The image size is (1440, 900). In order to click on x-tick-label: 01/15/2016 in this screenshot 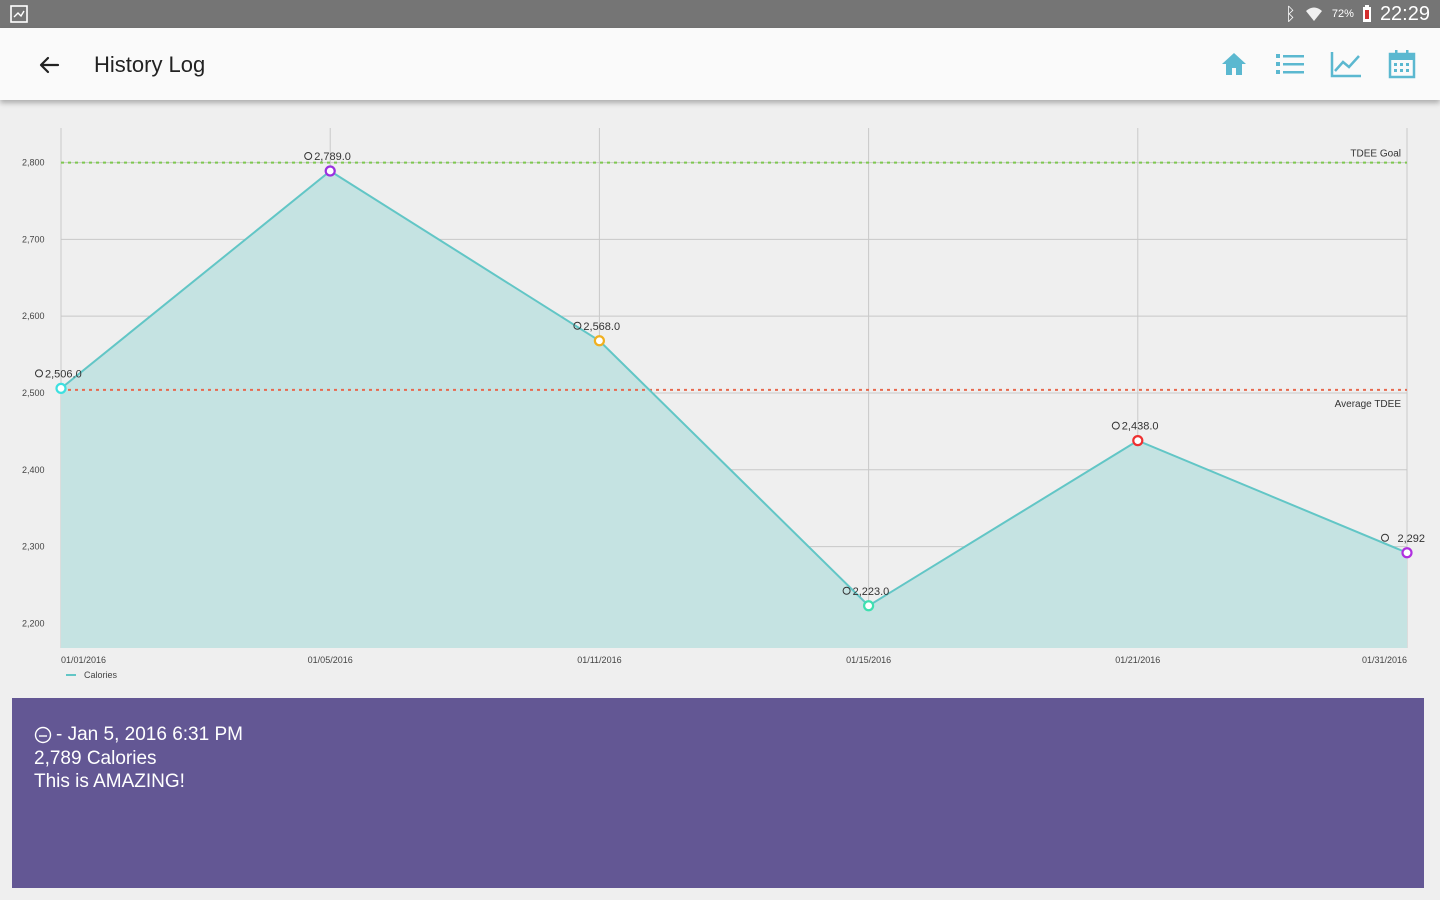, I will do `click(868, 660)`.